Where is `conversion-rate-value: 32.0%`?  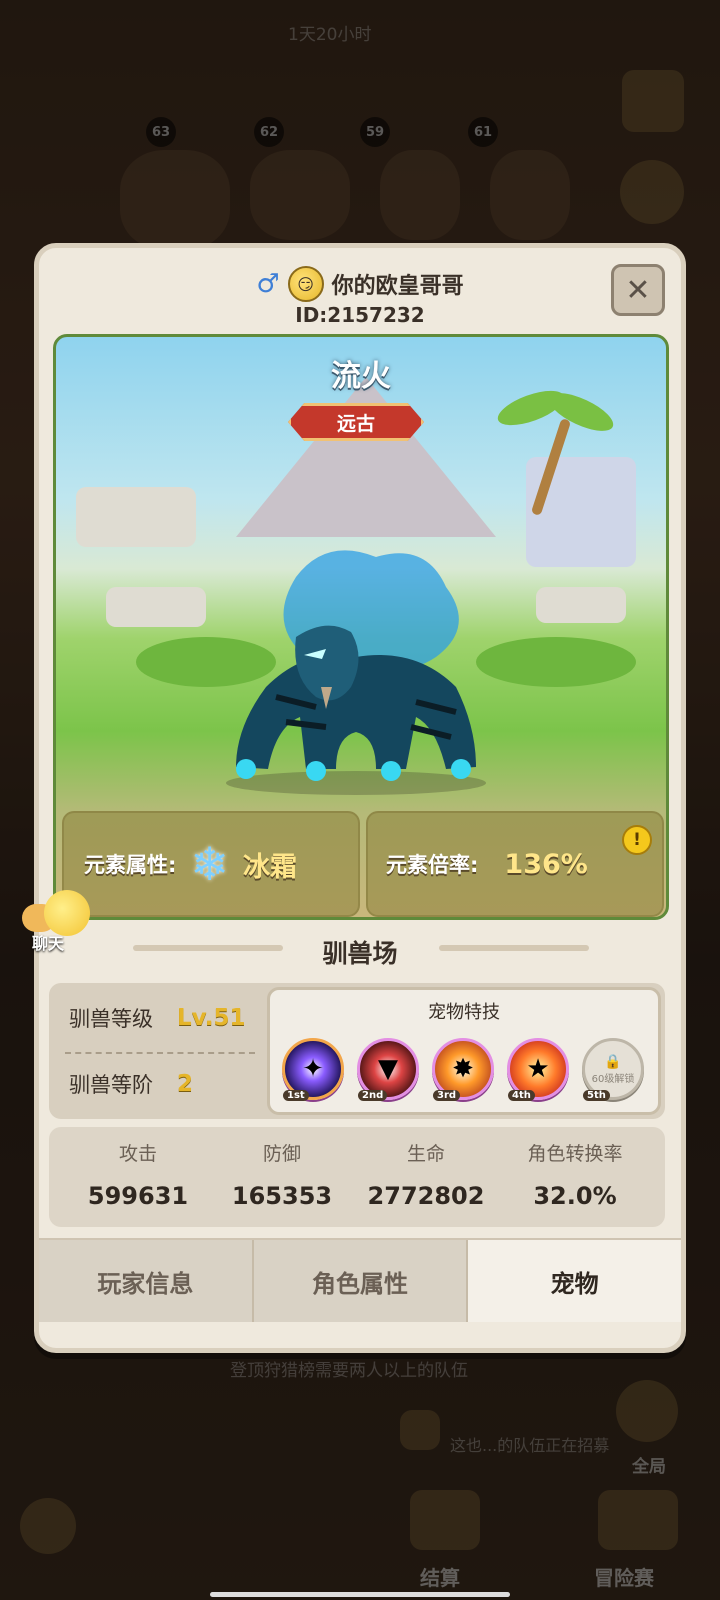 conversion-rate-value: 32.0% is located at coordinates (575, 1196).